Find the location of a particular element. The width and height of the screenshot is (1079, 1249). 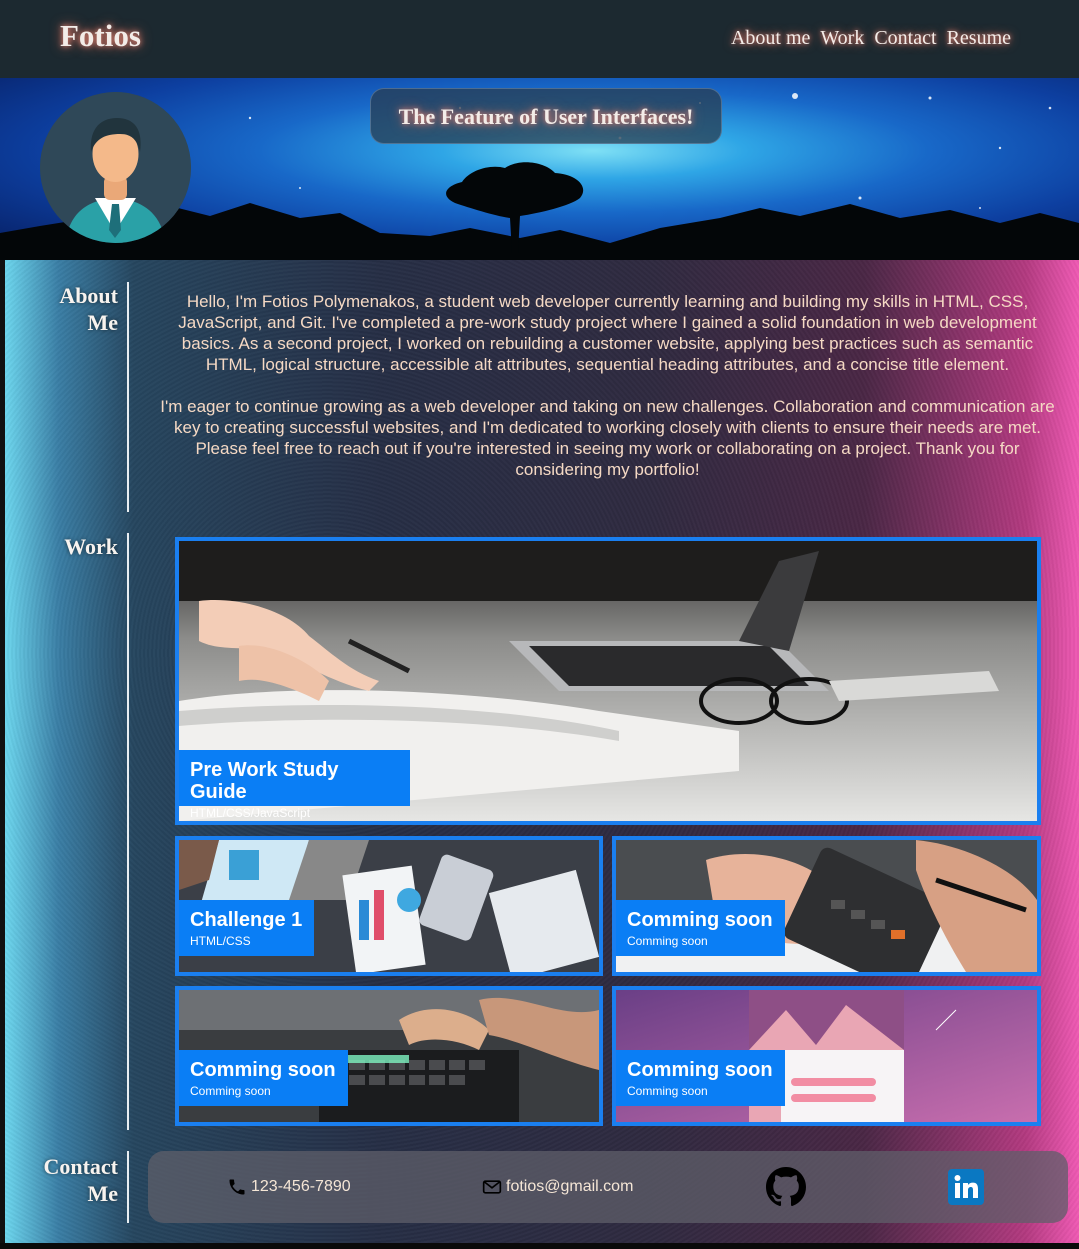

phone-link: 123-456-7890 is located at coordinates (289, 1187).